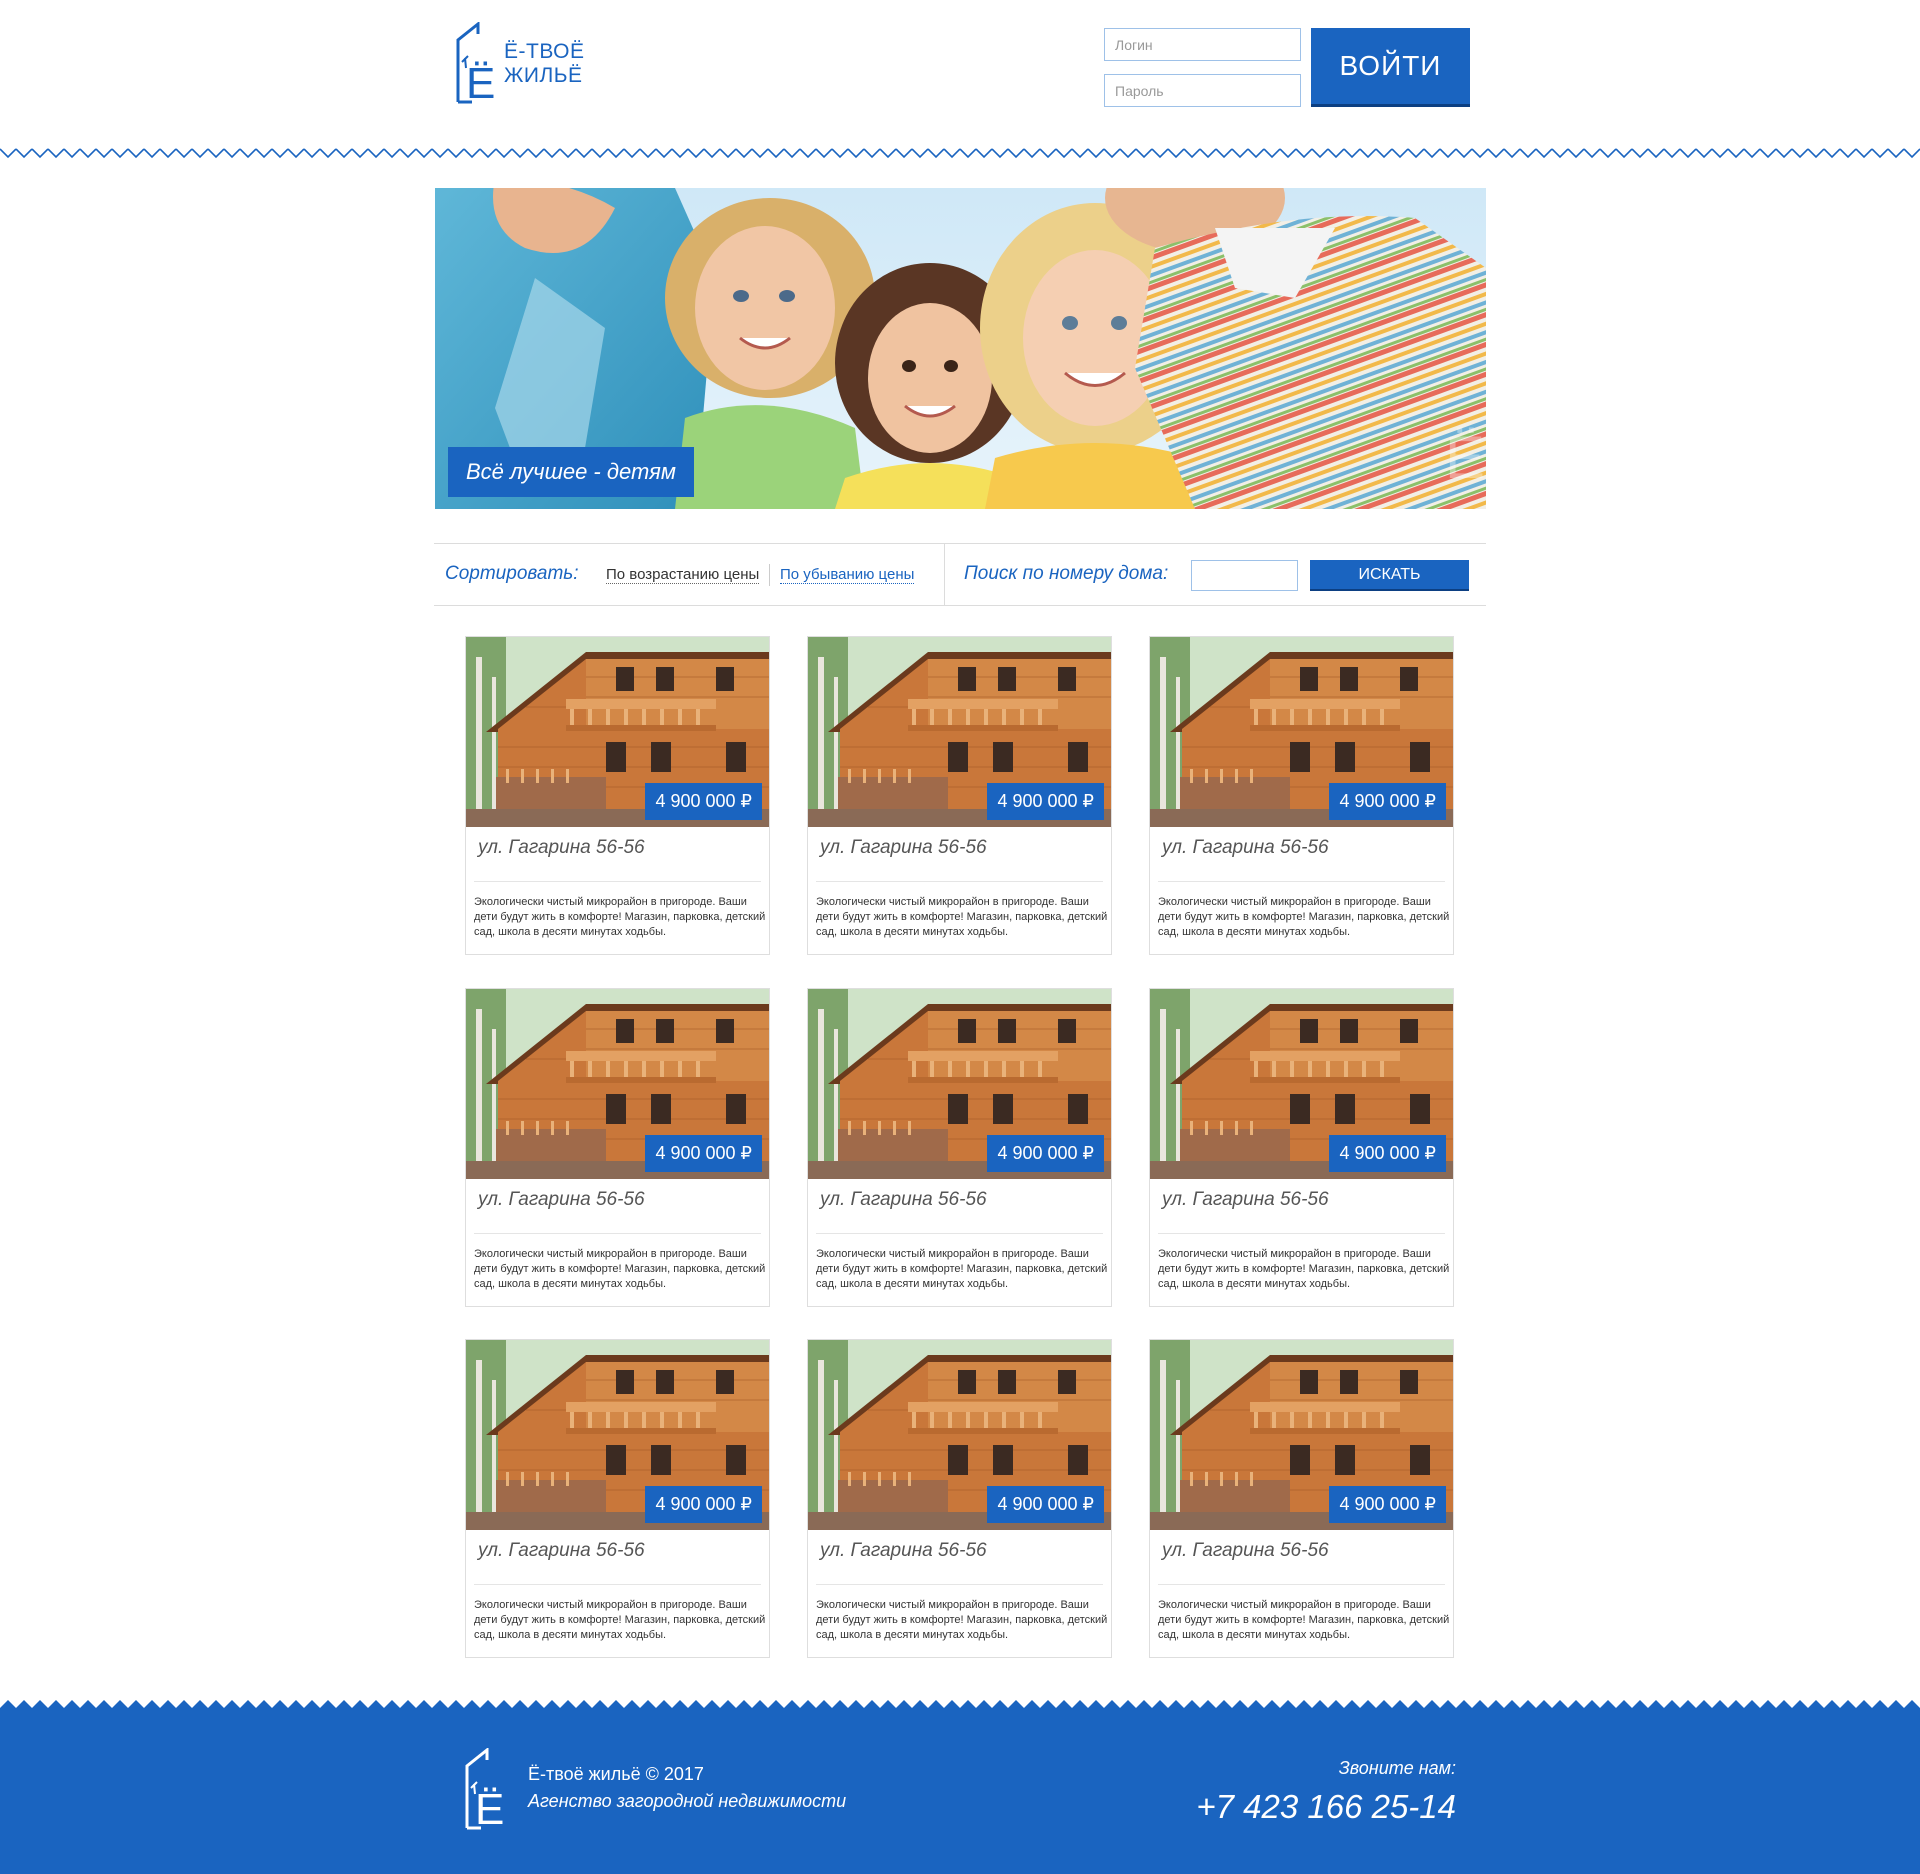  What do you see at coordinates (960, 348) in the screenshot?
I see `hero-banner: Ё Всё лучшее - детям` at bounding box center [960, 348].